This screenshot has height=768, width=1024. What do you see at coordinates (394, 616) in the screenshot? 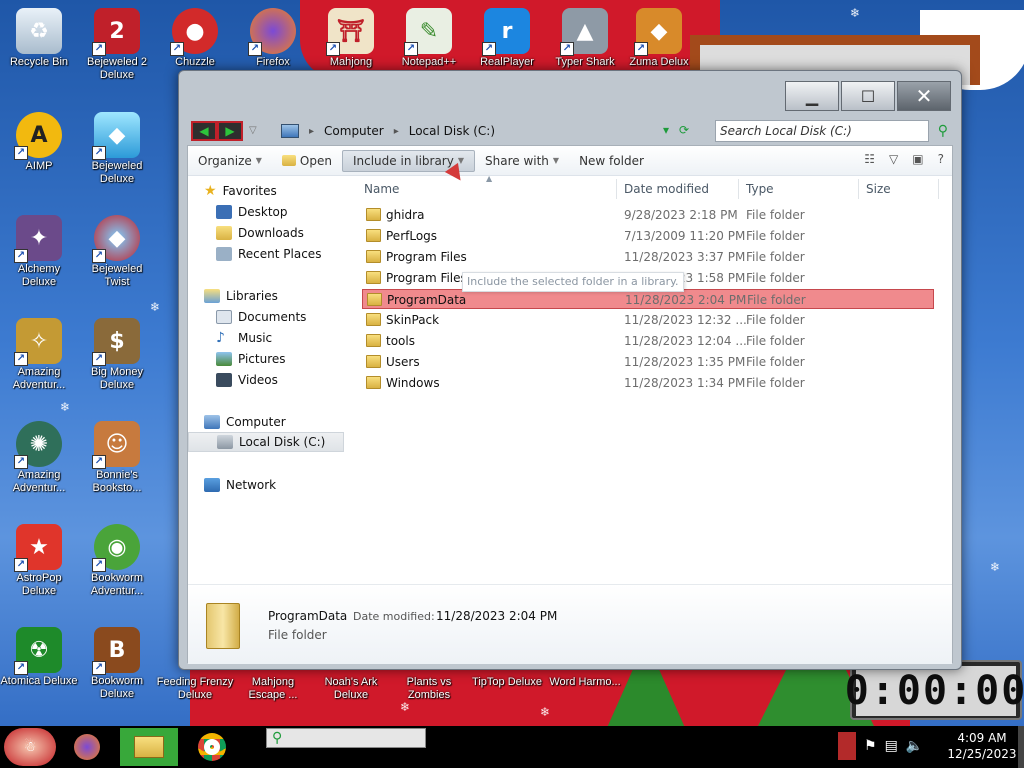
I see `details-date-label: Date modified:` at bounding box center [394, 616].